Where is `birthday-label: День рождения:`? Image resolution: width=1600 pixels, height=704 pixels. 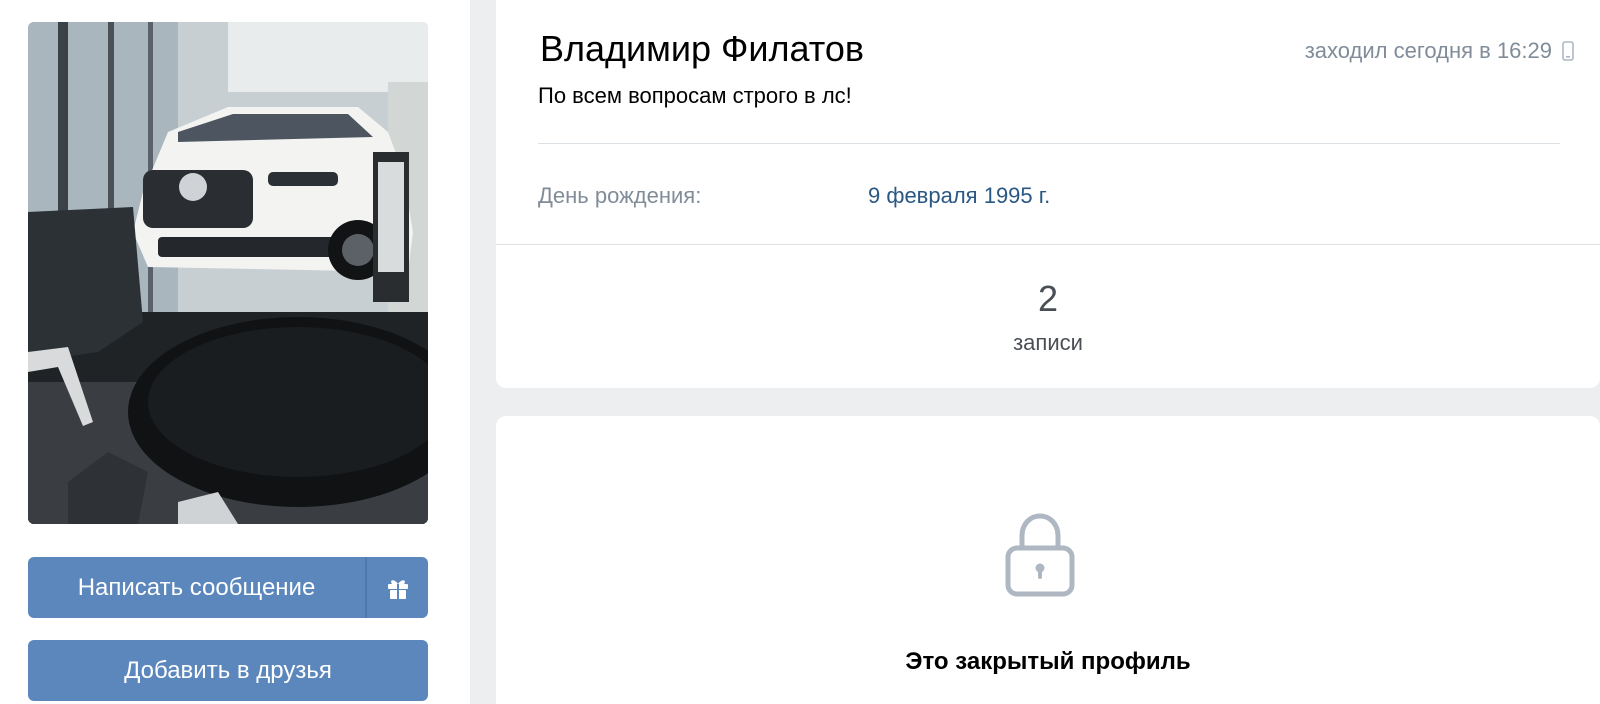
birthday-label: День рождения: is located at coordinates (620, 195).